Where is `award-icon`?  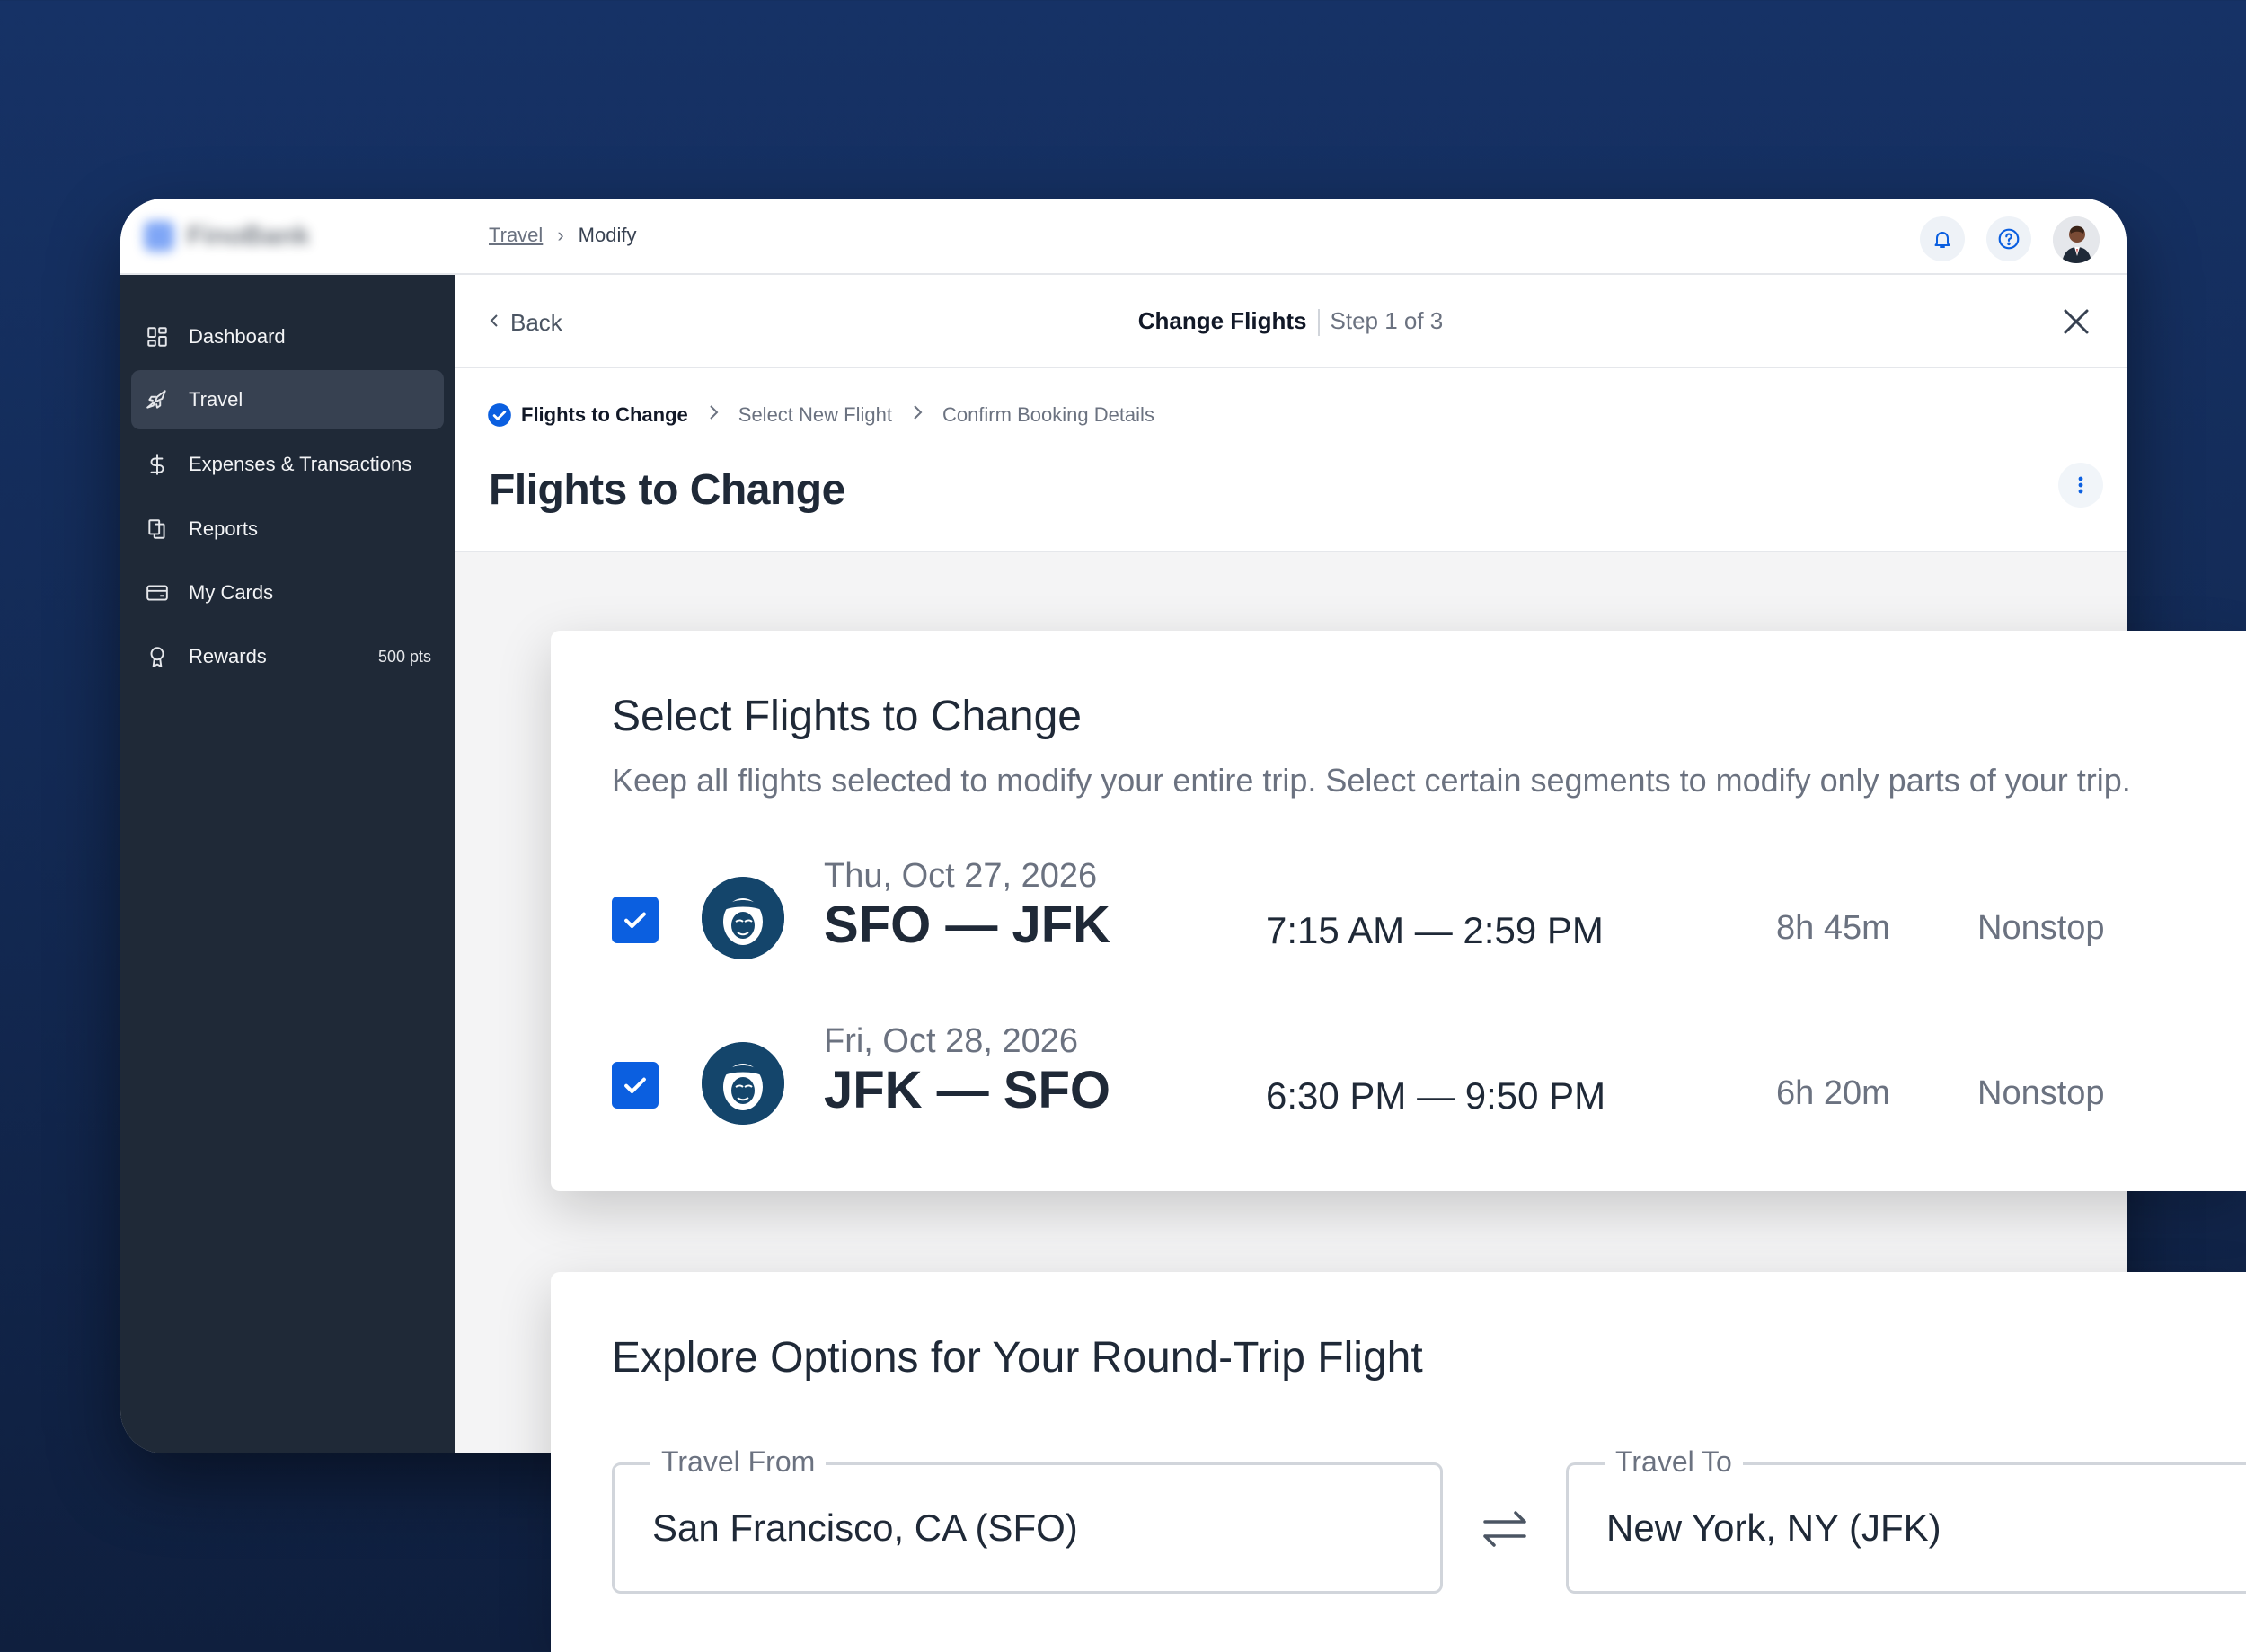
award-icon is located at coordinates (157, 656).